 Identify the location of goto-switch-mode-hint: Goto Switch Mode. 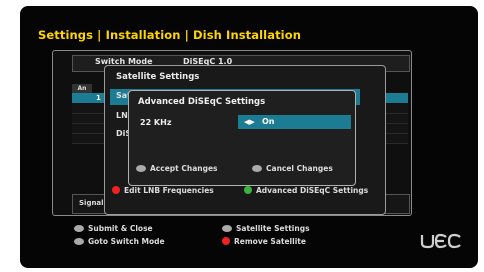
(119, 241).